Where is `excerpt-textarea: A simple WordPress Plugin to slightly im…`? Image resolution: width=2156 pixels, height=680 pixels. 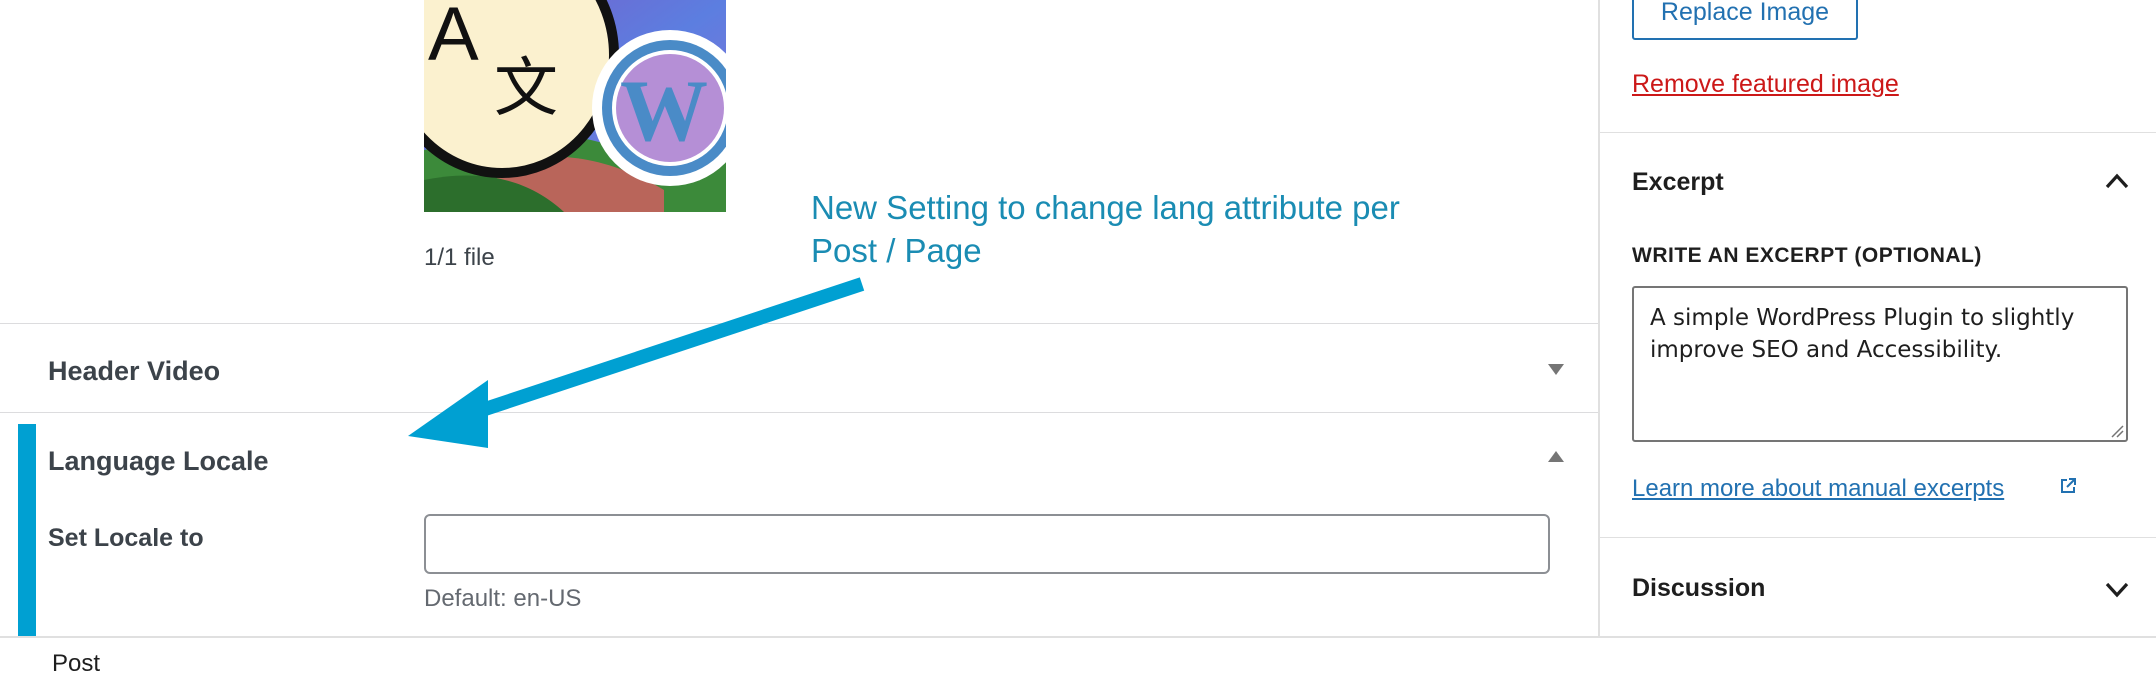 excerpt-textarea: A simple WordPress Plugin to slightly im… is located at coordinates (1880, 364).